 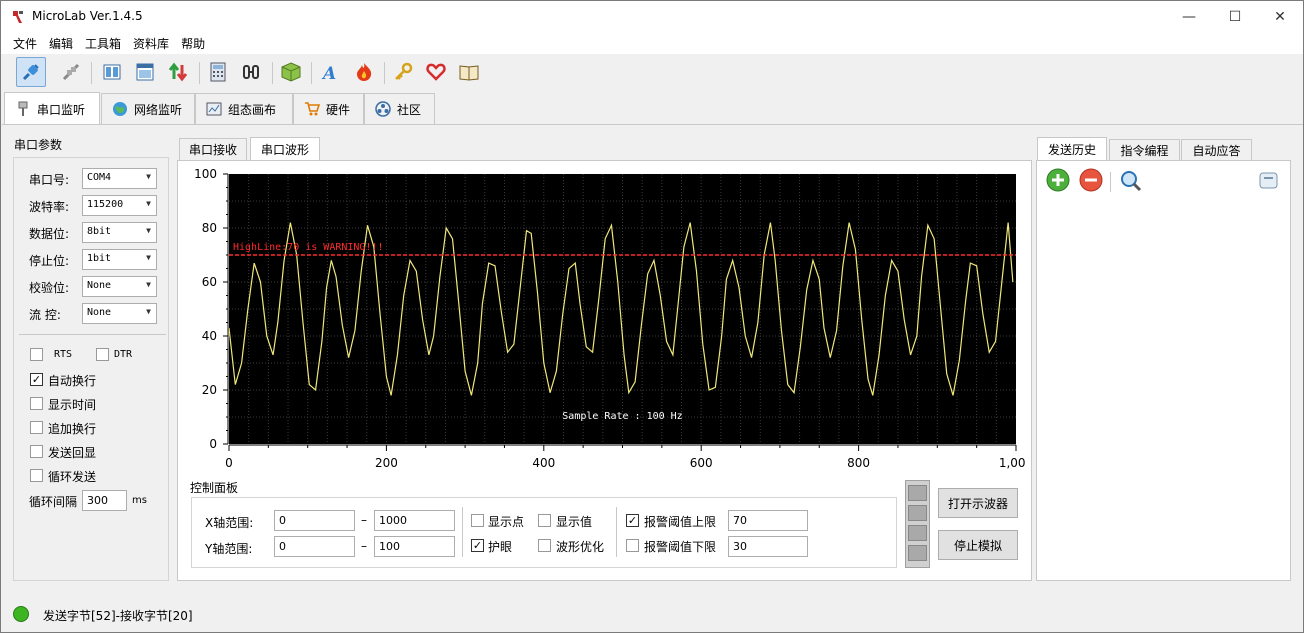 What do you see at coordinates (36, 379) in the screenshot?
I see `auto-wrap-checkbox: ✓` at bounding box center [36, 379].